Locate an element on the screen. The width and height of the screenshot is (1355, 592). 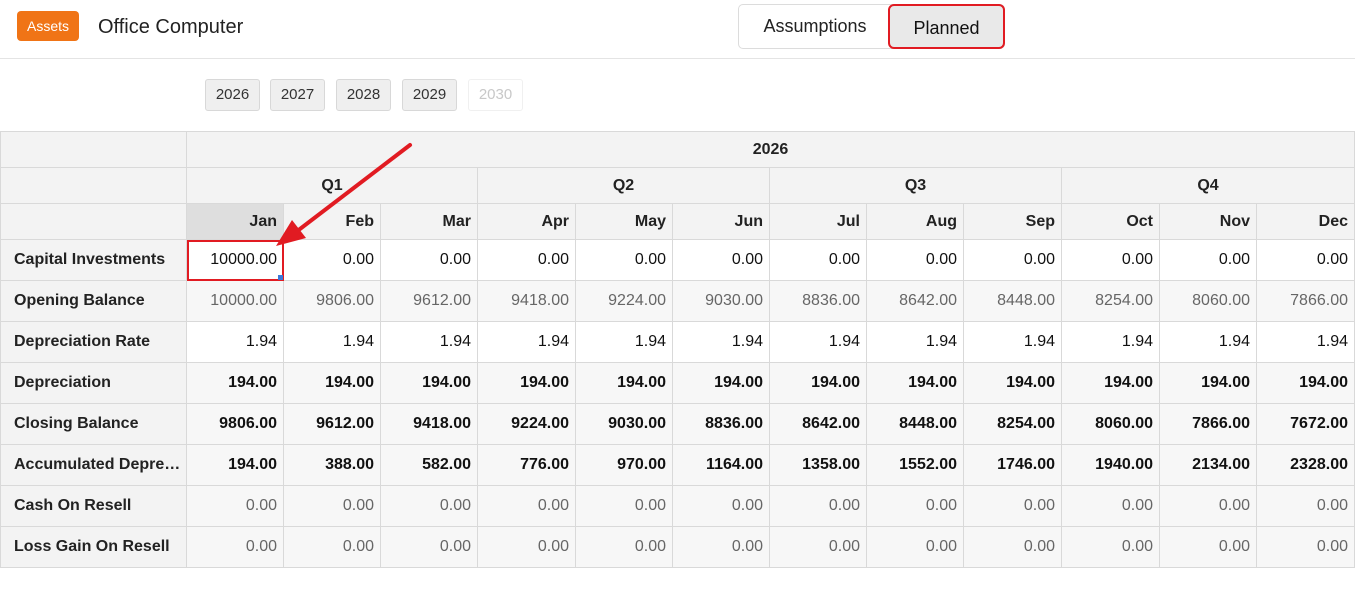
grid-cell: 970.00 is located at coordinates (624, 465).